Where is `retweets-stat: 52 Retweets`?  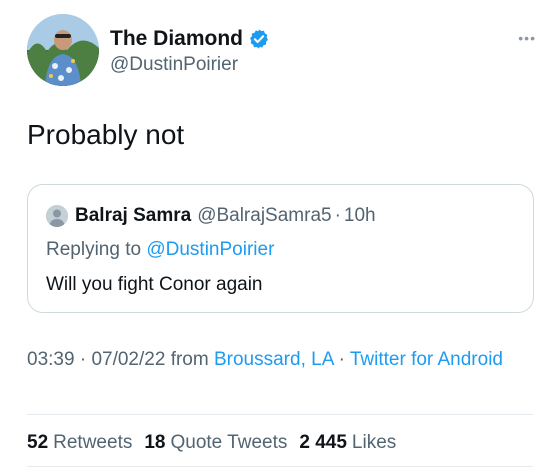
retweets-stat: 52 Retweets is located at coordinates (79, 443).